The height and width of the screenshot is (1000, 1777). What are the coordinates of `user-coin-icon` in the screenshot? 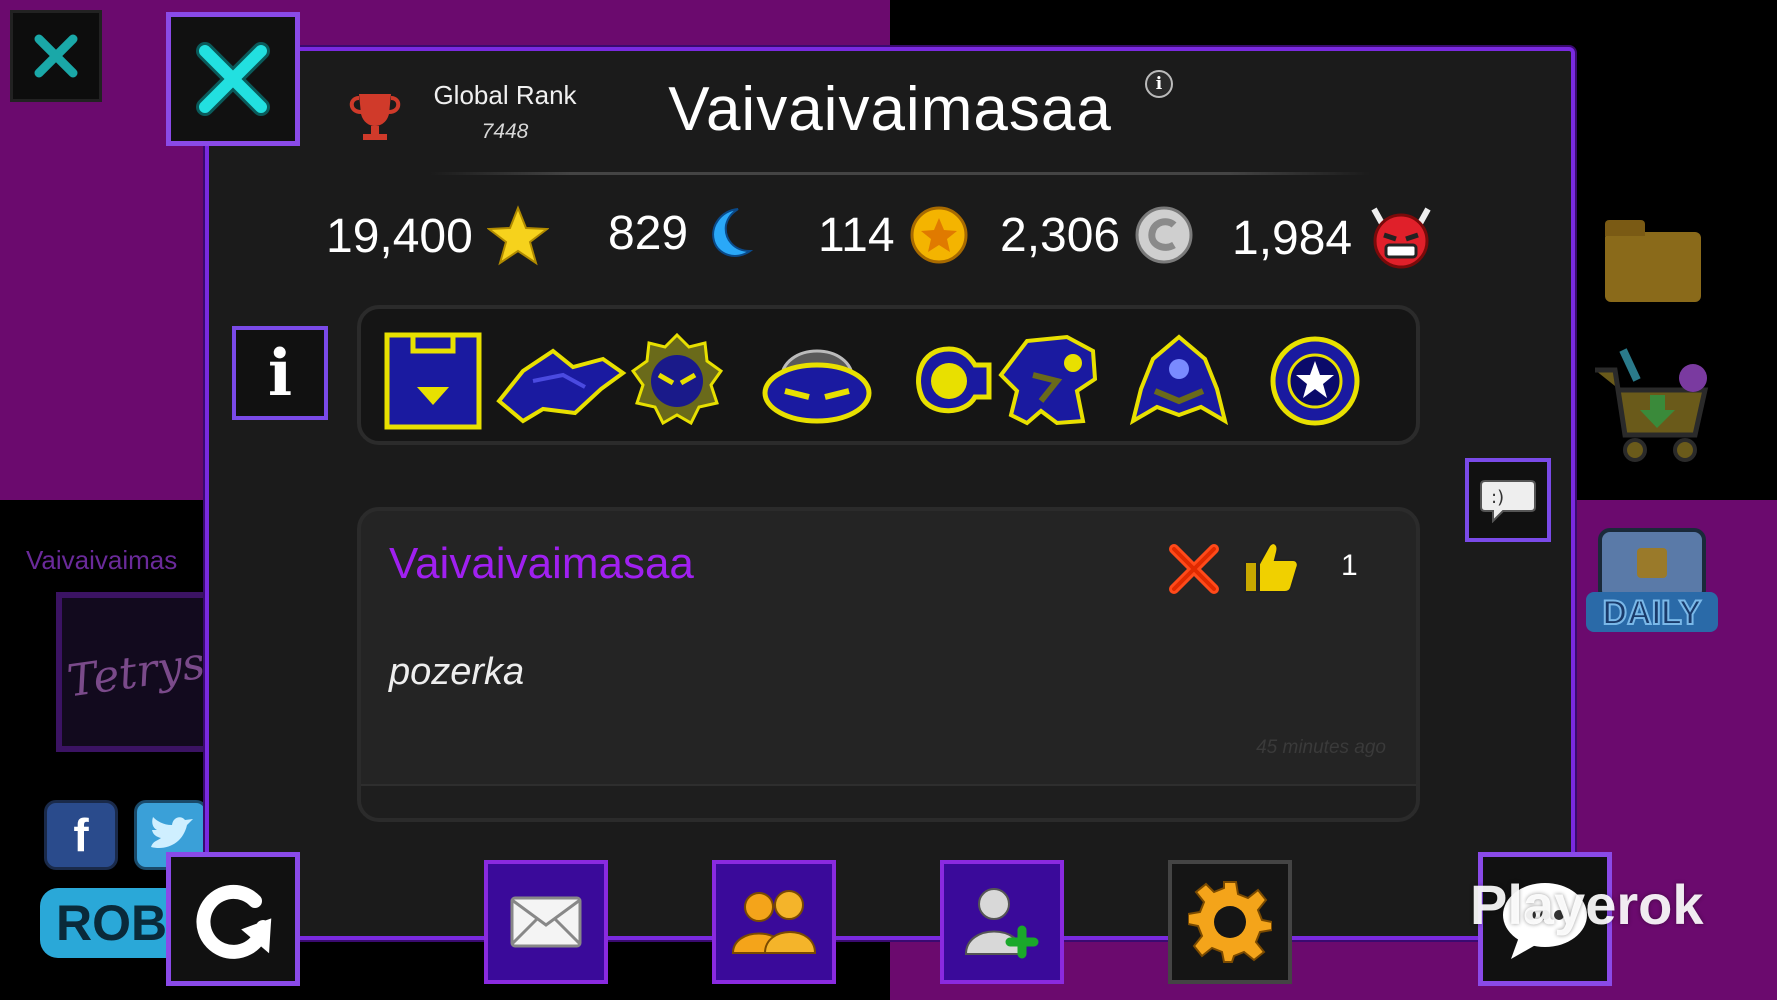 It's located at (1164, 235).